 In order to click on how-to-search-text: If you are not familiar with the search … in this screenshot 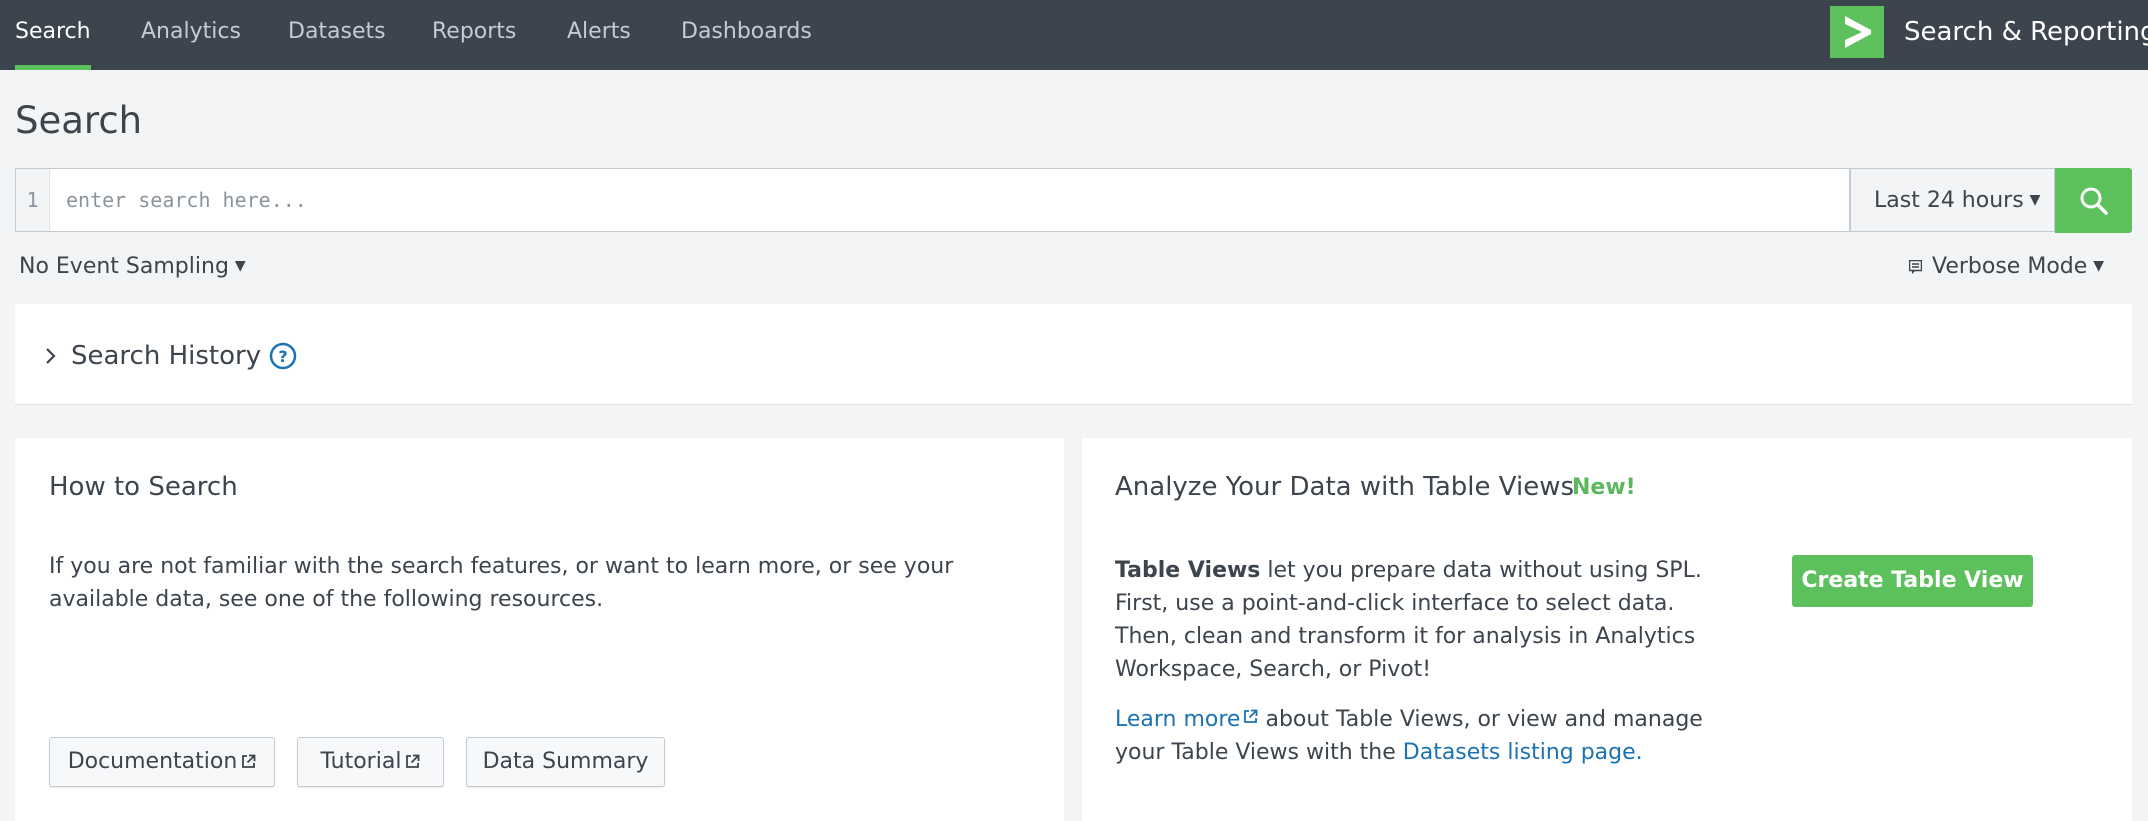, I will do `click(501, 583)`.